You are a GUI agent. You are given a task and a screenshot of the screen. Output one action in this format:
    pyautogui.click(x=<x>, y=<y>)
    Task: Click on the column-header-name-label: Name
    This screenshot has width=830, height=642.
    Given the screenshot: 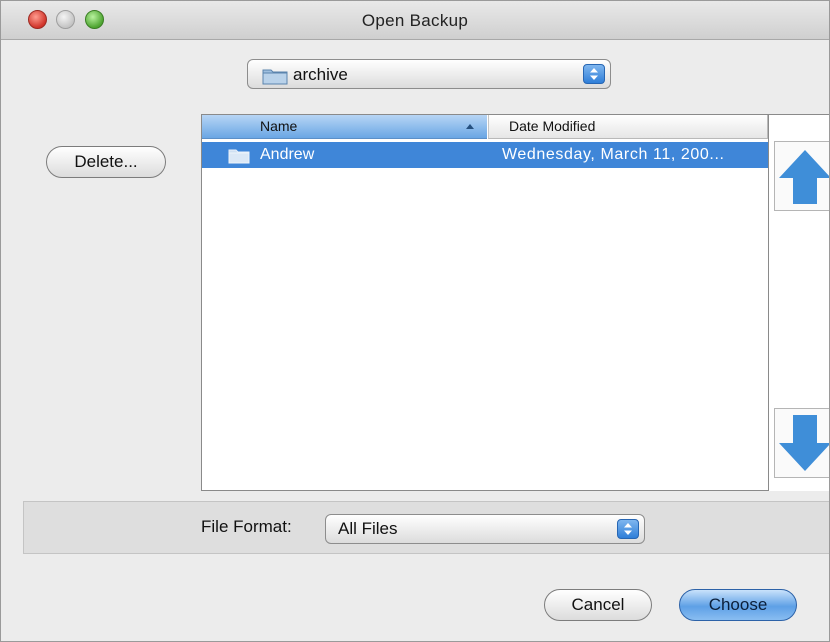 What is the action you would take?
    pyautogui.click(x=279, y=126)
    